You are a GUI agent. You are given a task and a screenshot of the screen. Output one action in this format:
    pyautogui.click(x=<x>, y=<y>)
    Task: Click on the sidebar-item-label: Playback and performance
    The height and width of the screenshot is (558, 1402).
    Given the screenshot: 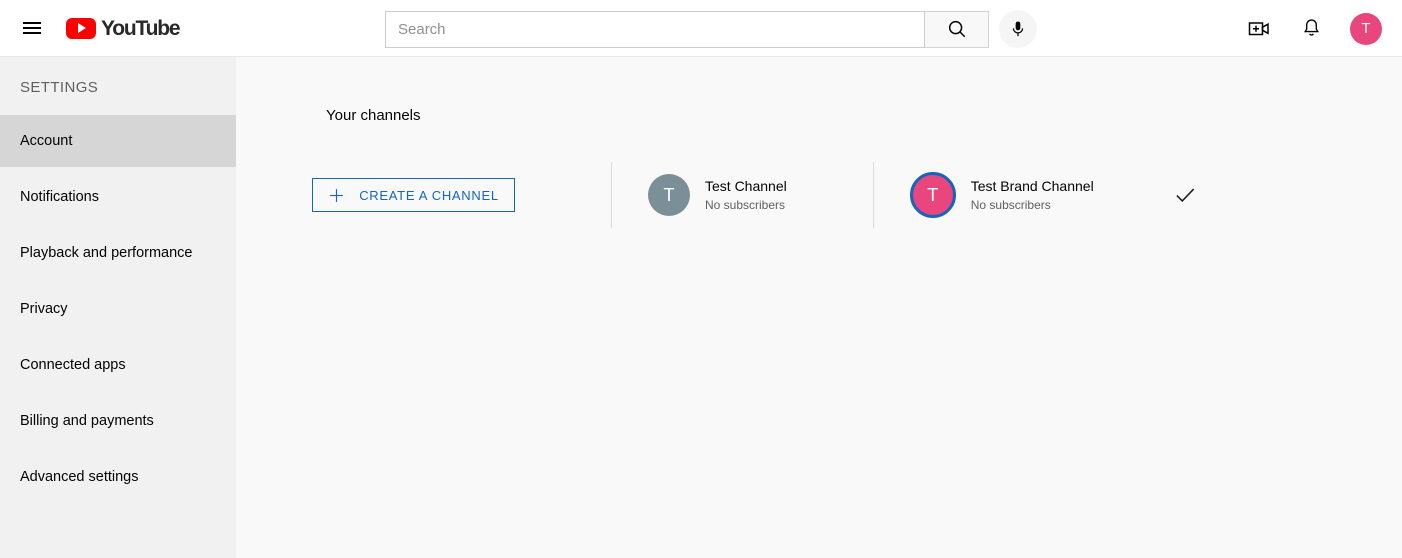 What is the action you would take?
    pyautogui.click(x=106, y=253)
    